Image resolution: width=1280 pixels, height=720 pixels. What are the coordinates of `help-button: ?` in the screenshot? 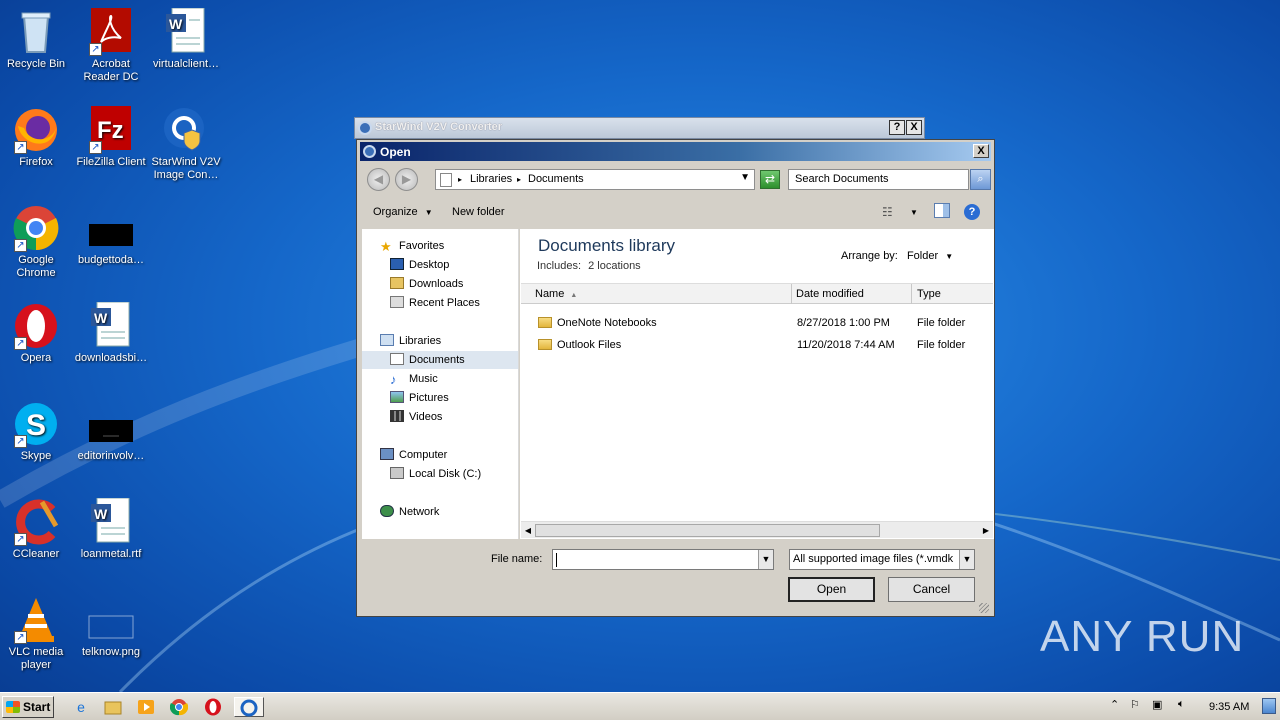 It's located at (897, 127).